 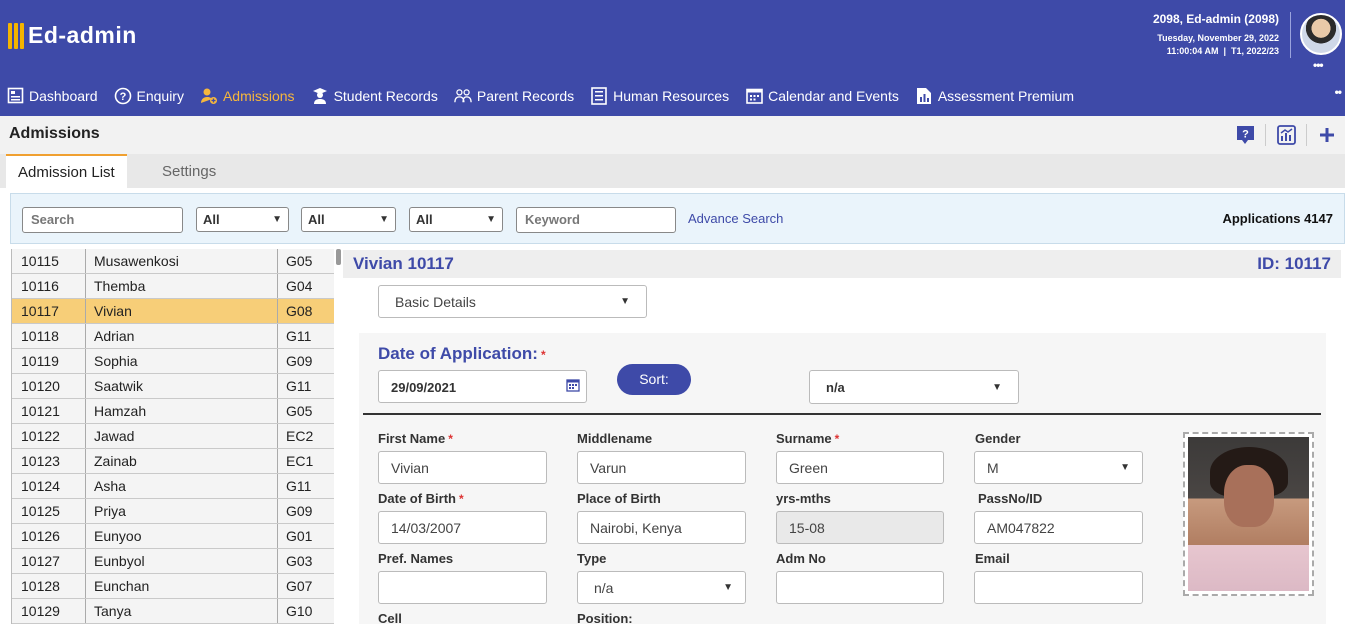 What do you see at coordinates (299, 411) in the screenshot?
I see `applicant-grade: G05` at bounding box center [299, 411].